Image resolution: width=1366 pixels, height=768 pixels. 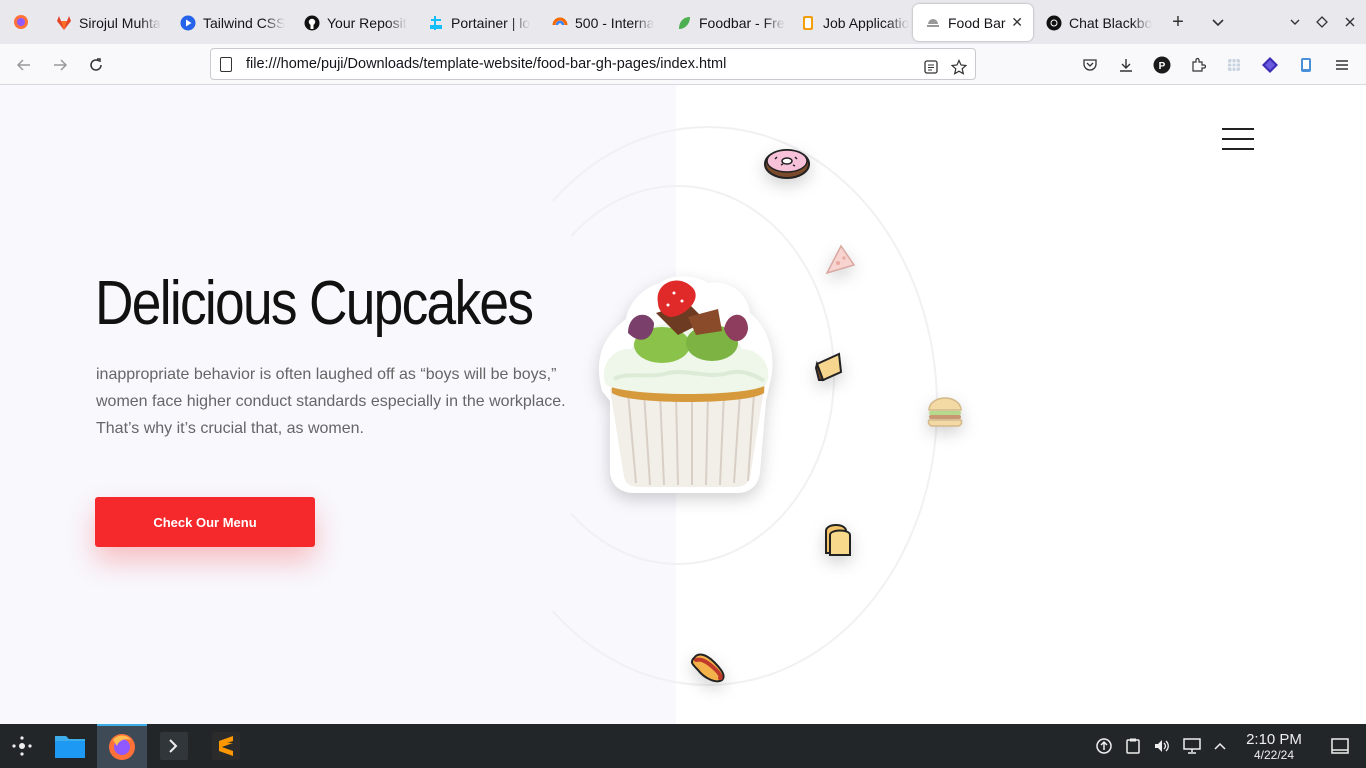 I want to click on pizza-slice-icon, so click(x=840, y=259).